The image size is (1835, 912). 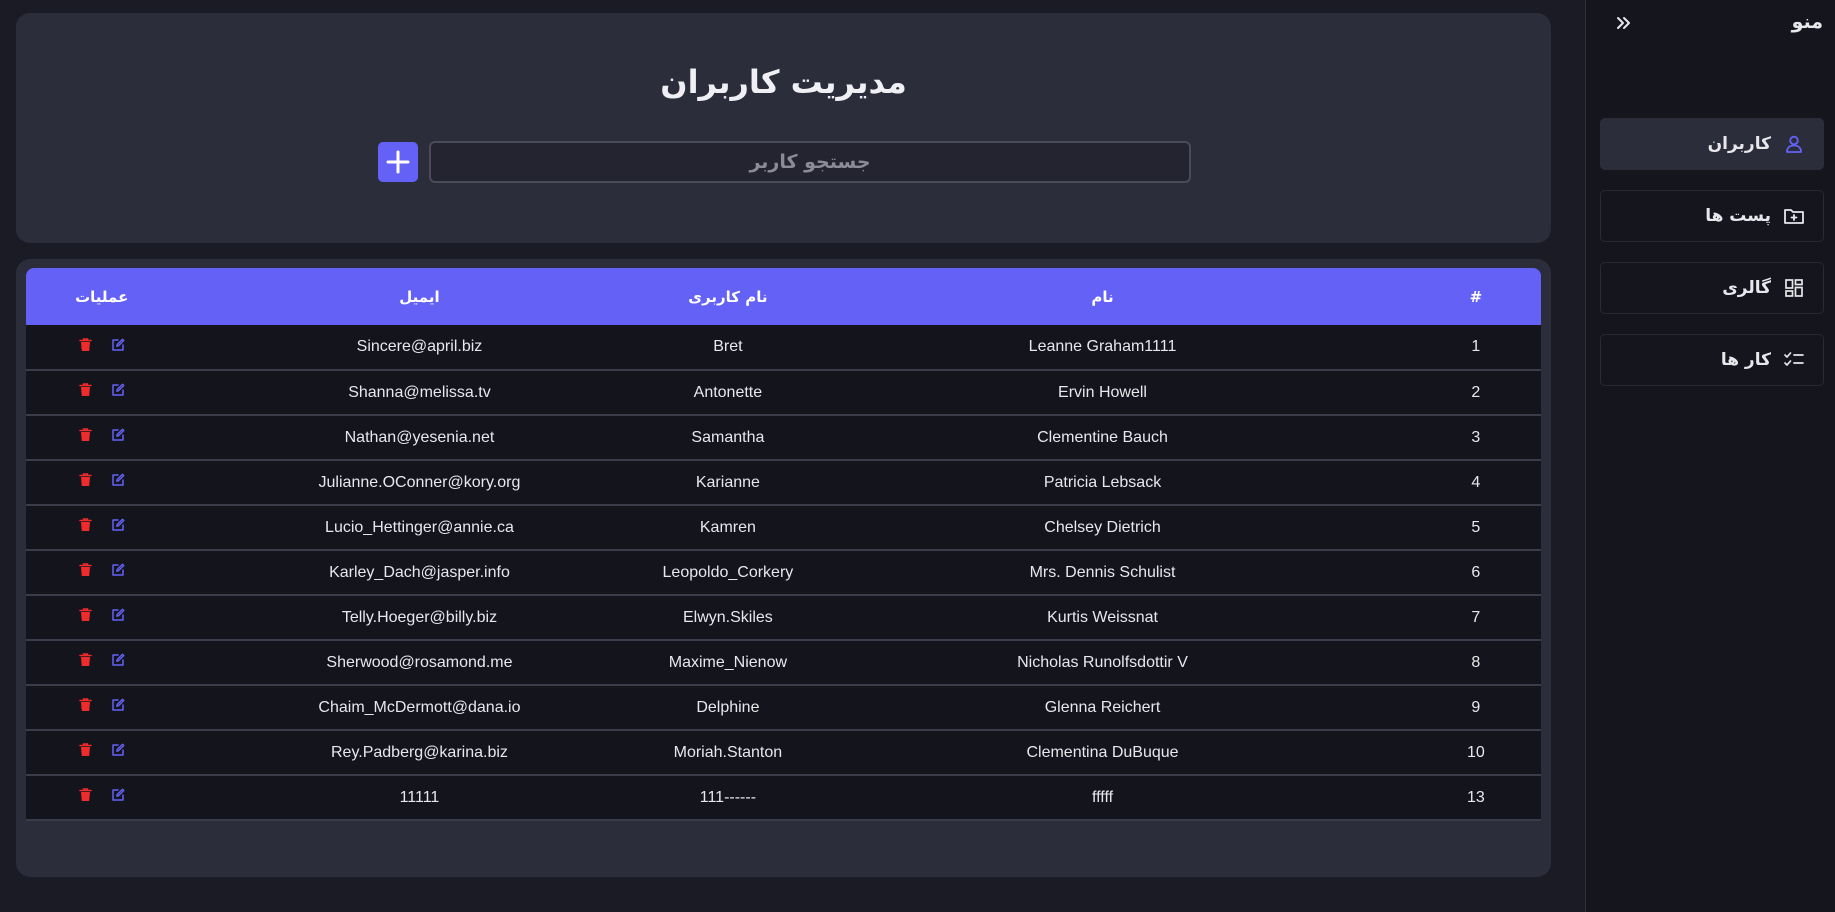 I want to click on column-header-id: #, so click(x=1476, y=296).